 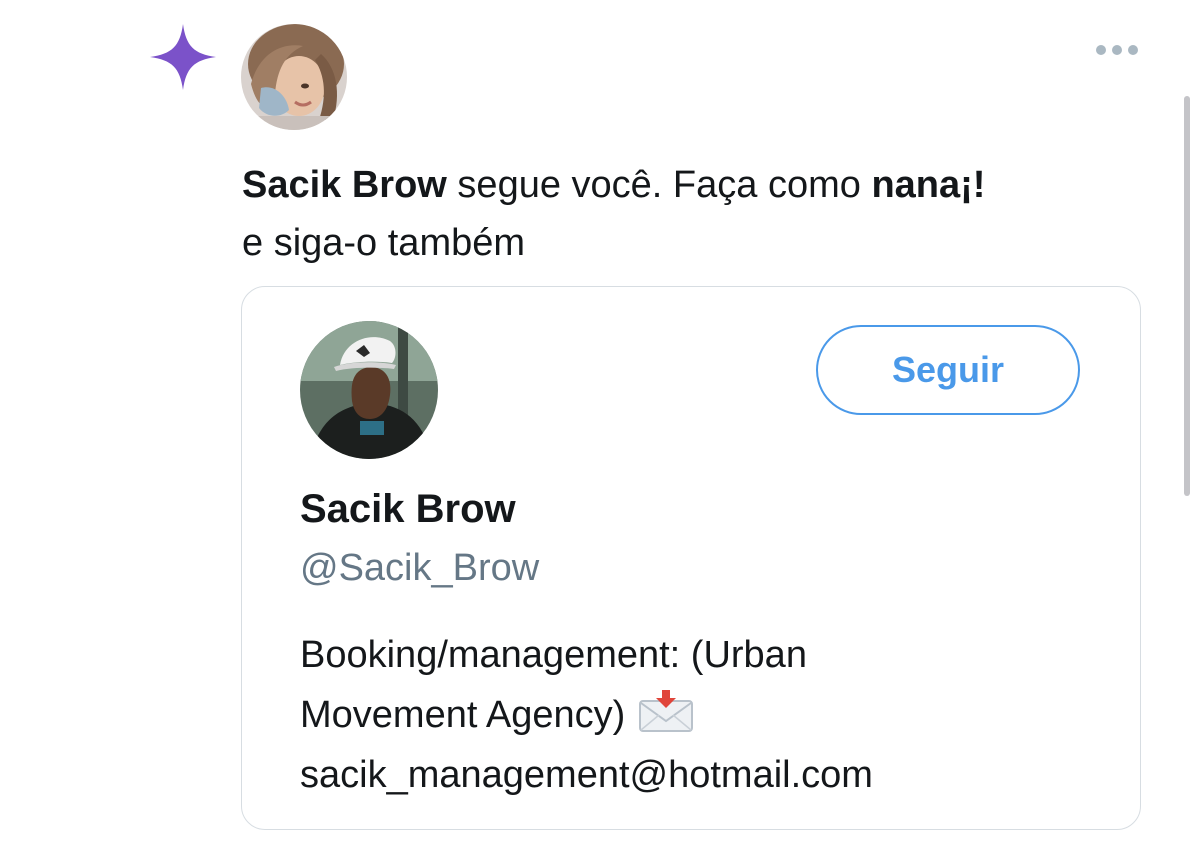 I want to click on bio-line: Booking/management: (Urban, so click(x=553, y=655).